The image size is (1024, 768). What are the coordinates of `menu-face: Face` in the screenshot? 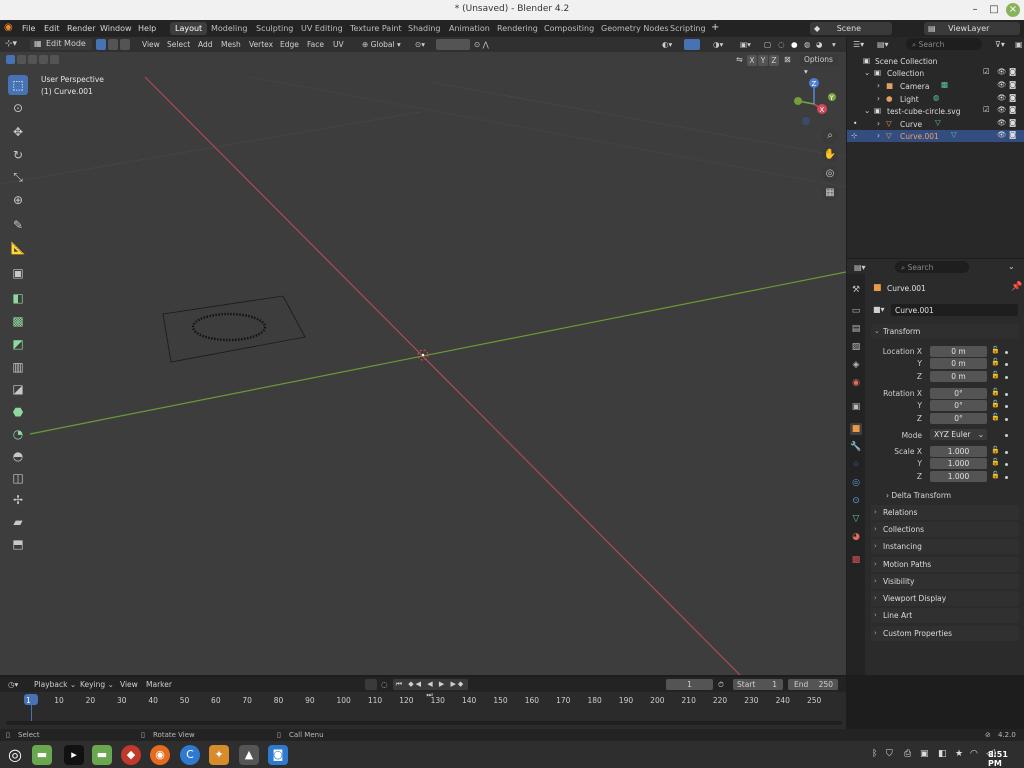 It's located at (315, 44).